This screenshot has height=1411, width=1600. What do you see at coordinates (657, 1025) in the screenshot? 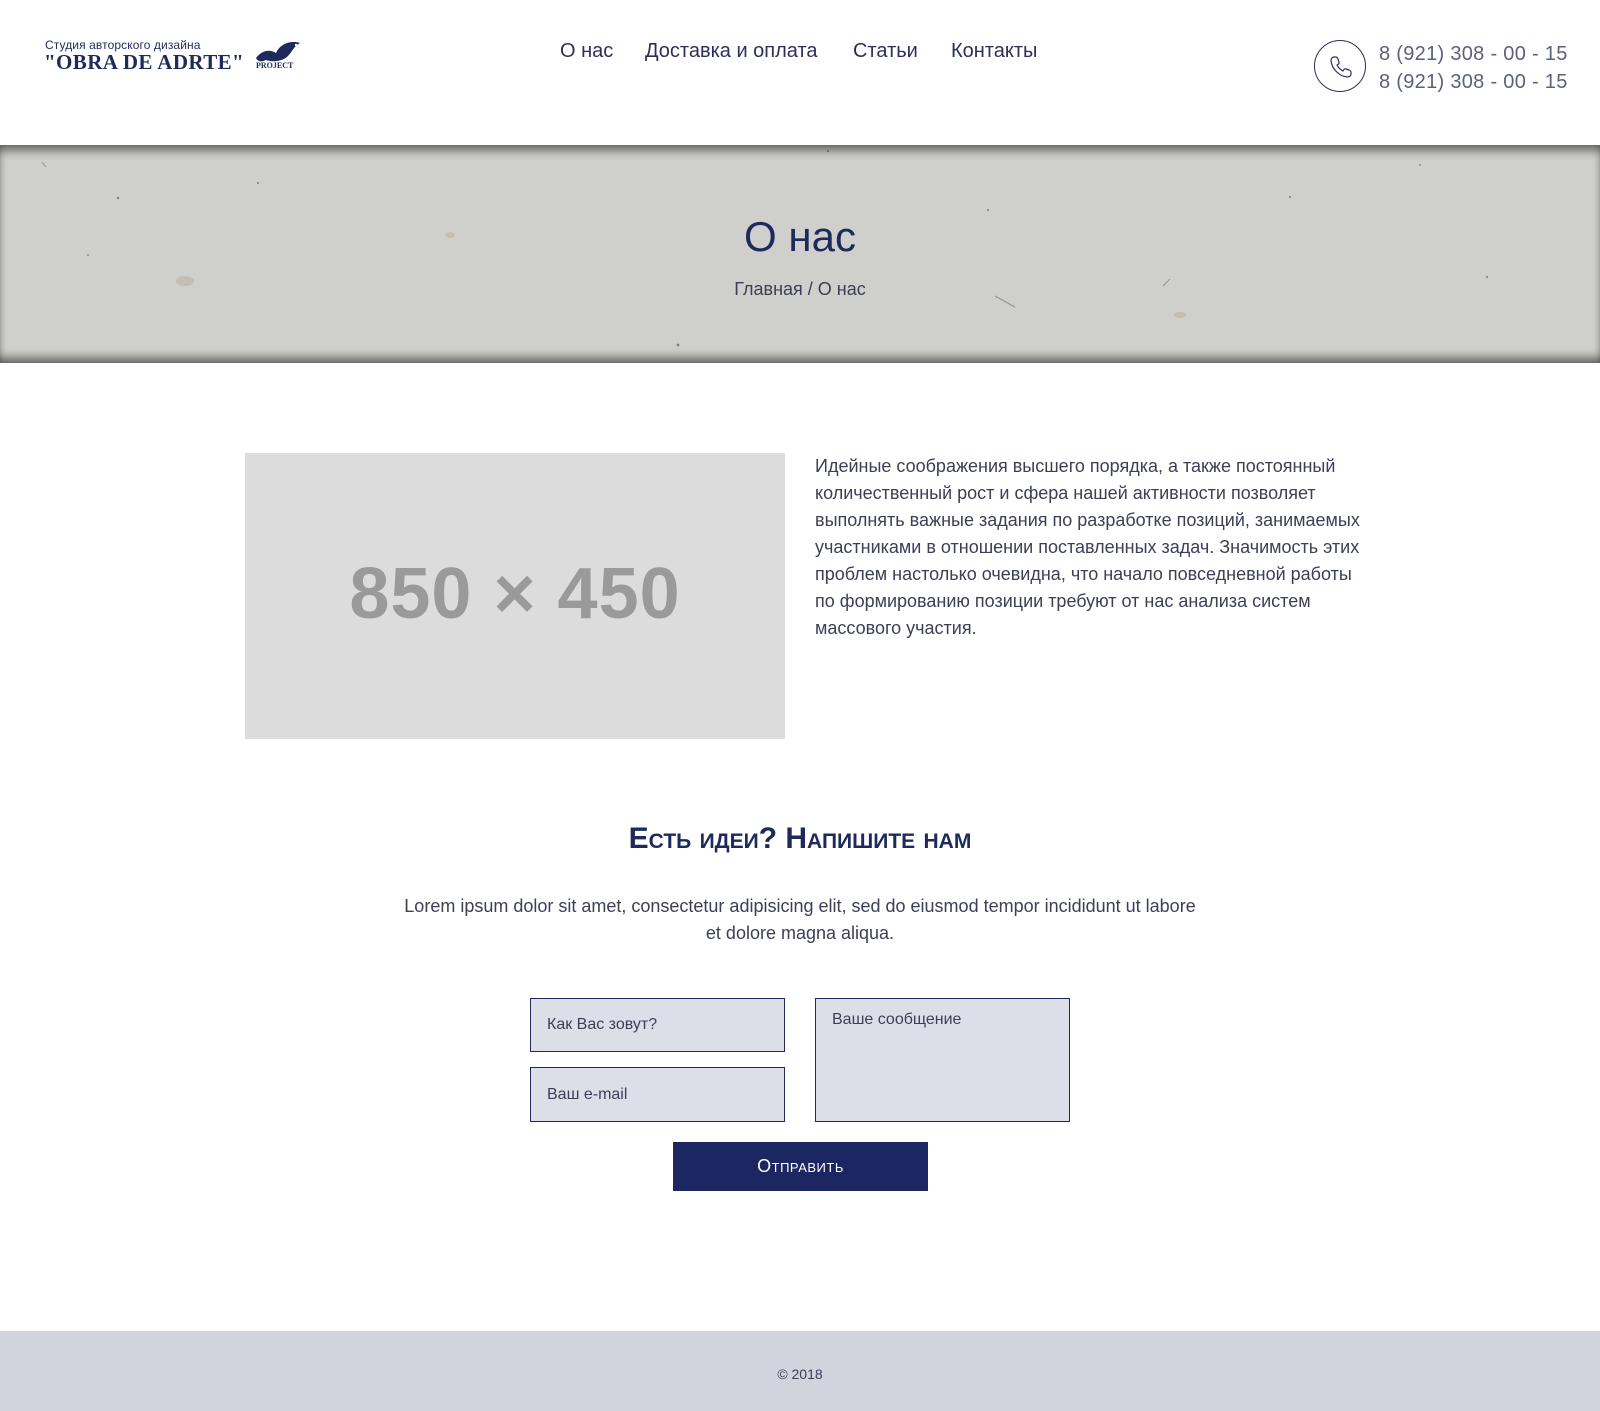
I see `name-input` at bounding box center [657, 1025].